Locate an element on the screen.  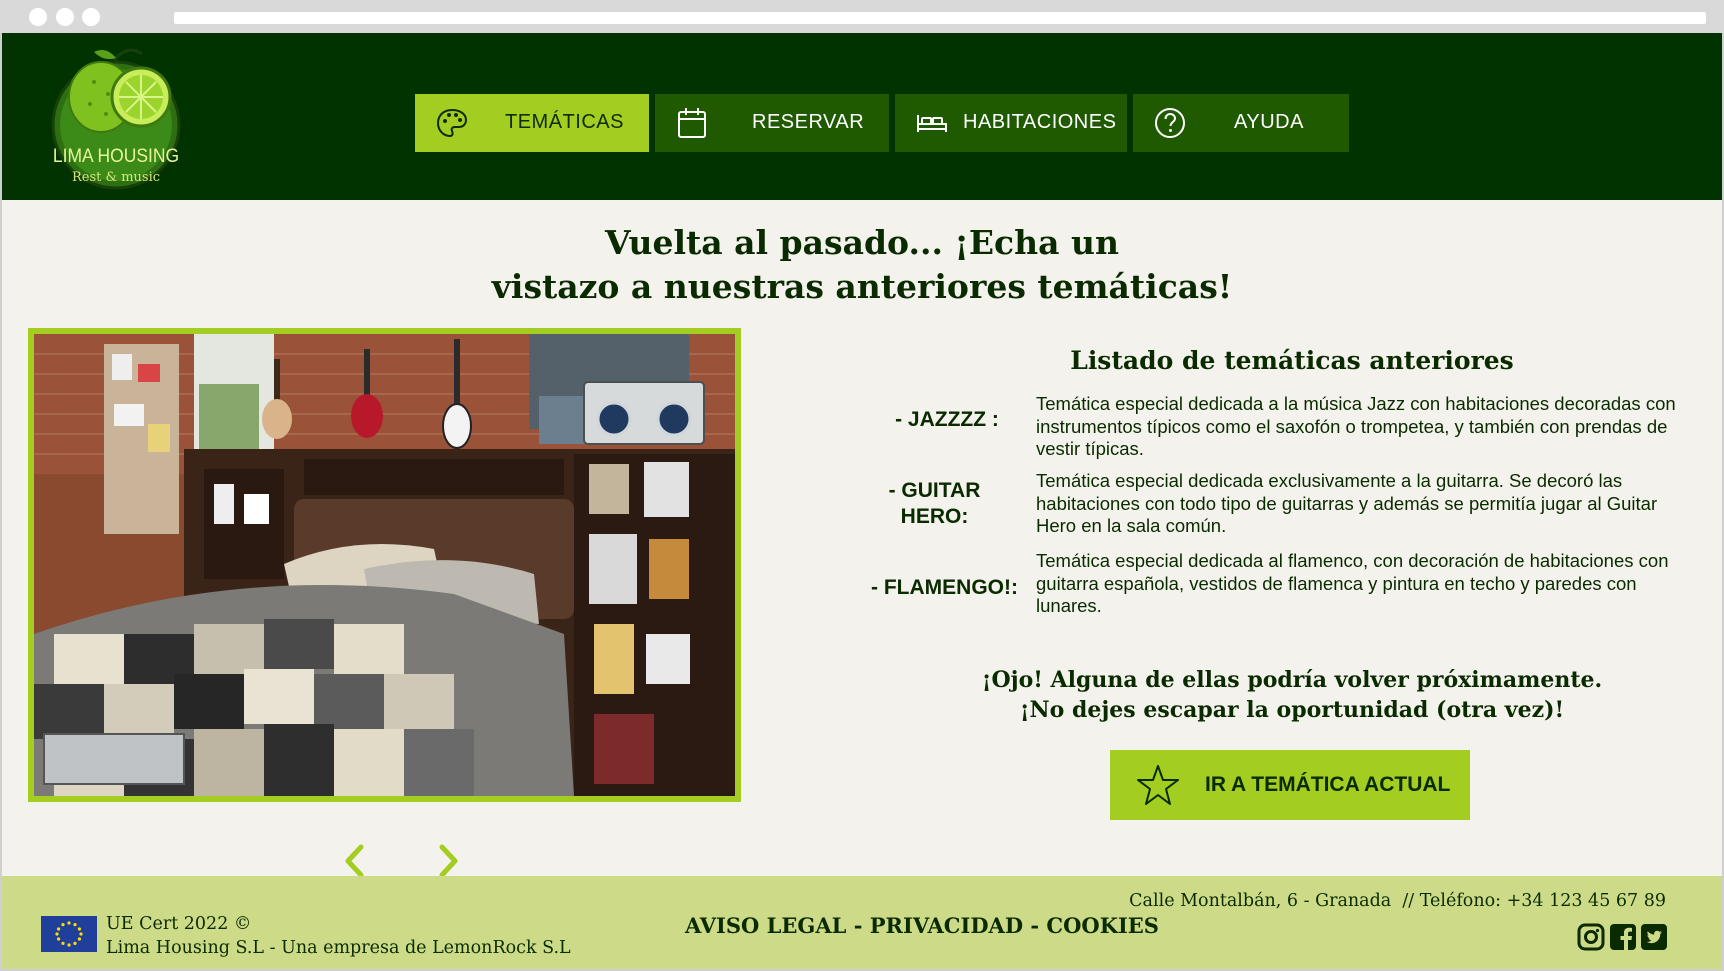
legal-links: AVISO LEGAL - PRIVACIDAD - COOKIES is located at coordinates (922, 925).